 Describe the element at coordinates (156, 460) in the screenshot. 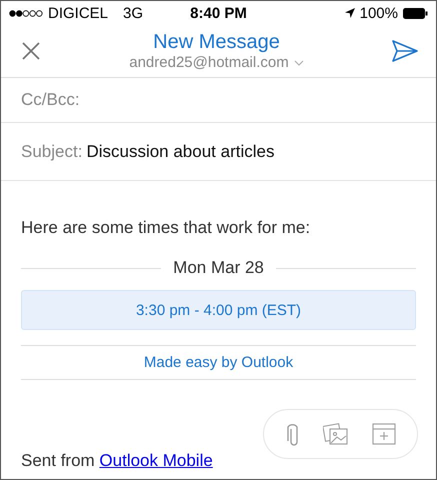

I see `outlook-mobile-link: Outlook Mobile` at that location.